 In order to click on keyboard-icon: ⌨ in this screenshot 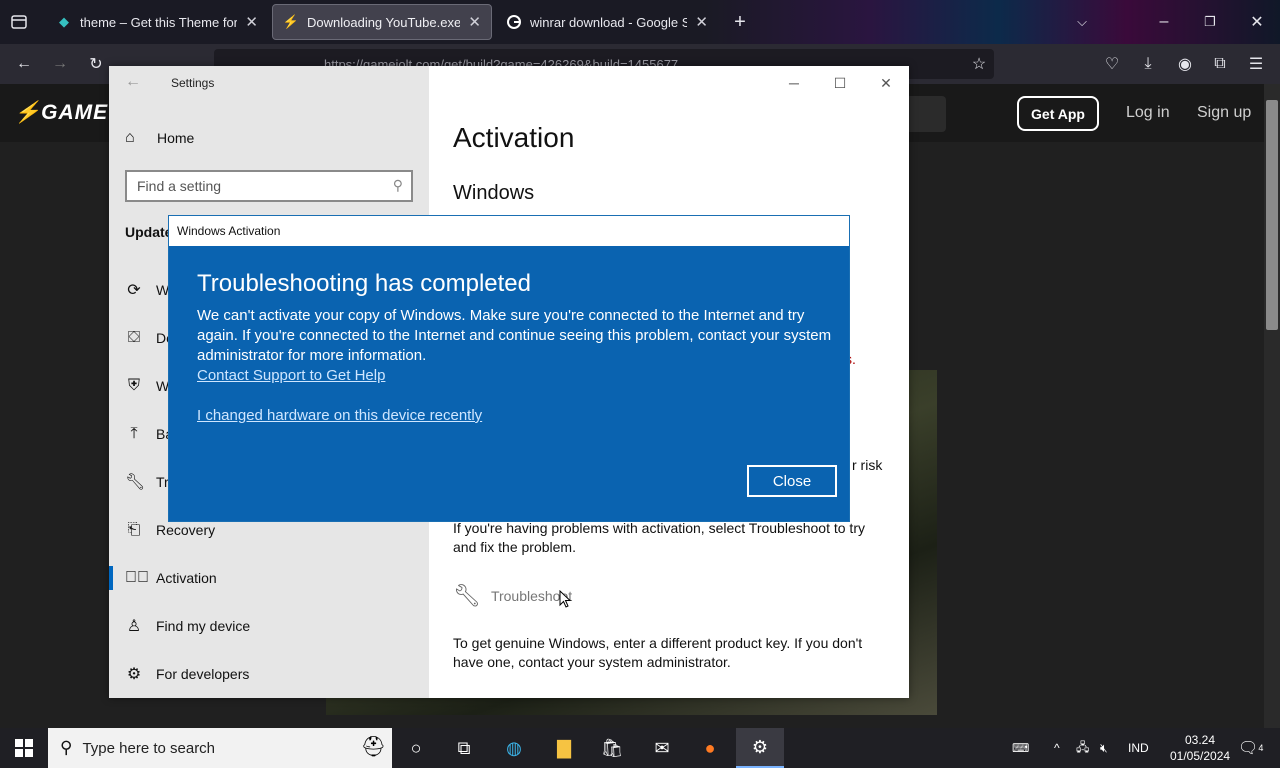, I will do `click(1020, 748)`.